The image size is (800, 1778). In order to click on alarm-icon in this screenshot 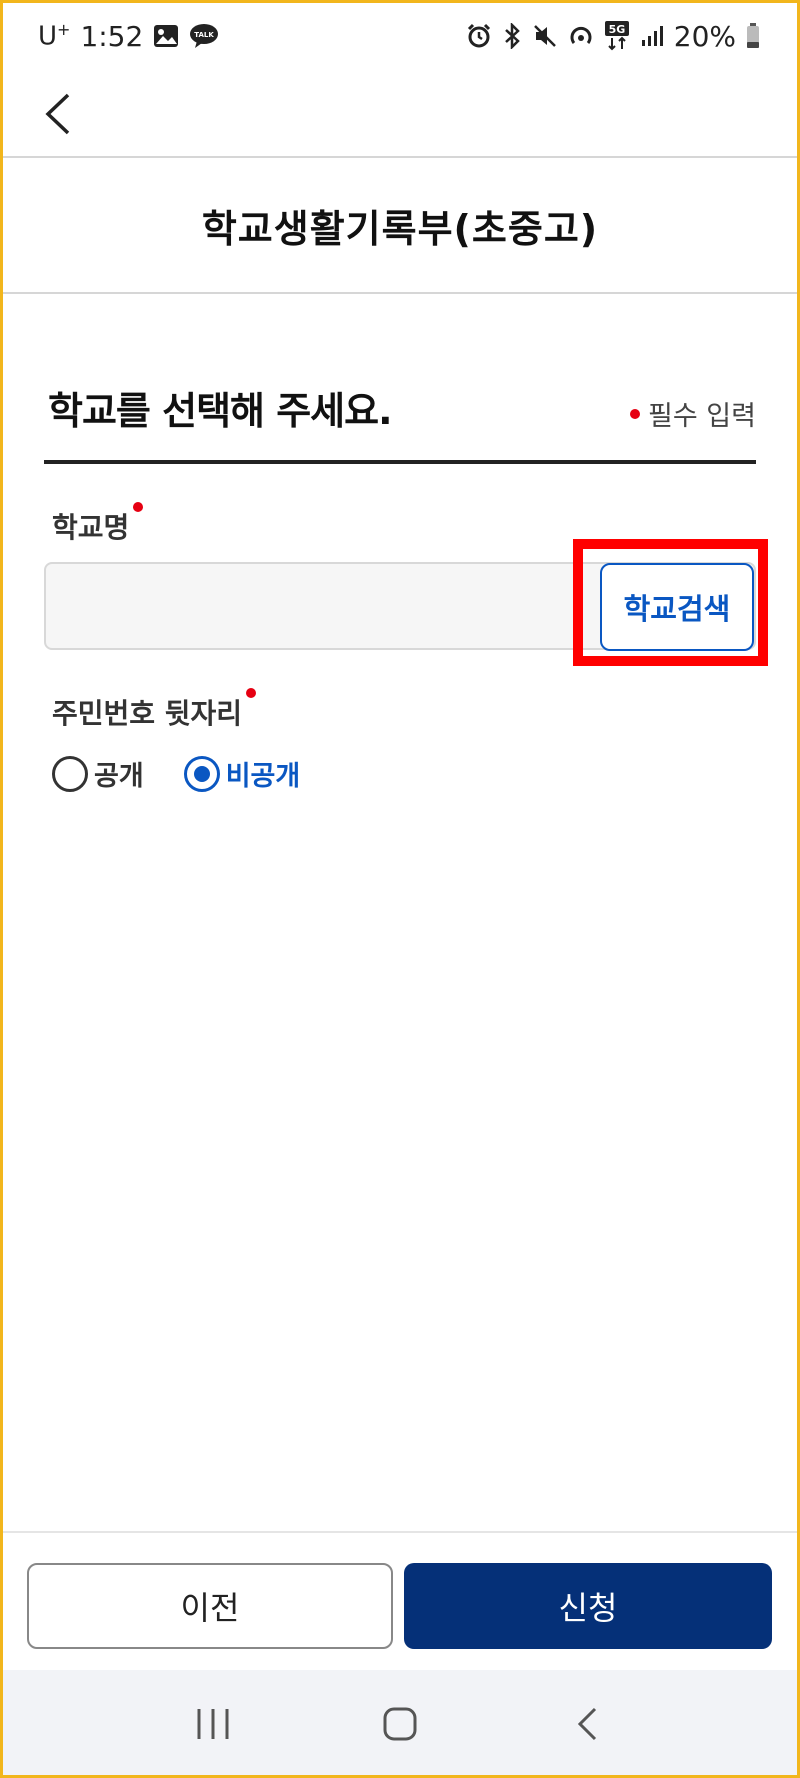, I will do `click(479, 36)`.